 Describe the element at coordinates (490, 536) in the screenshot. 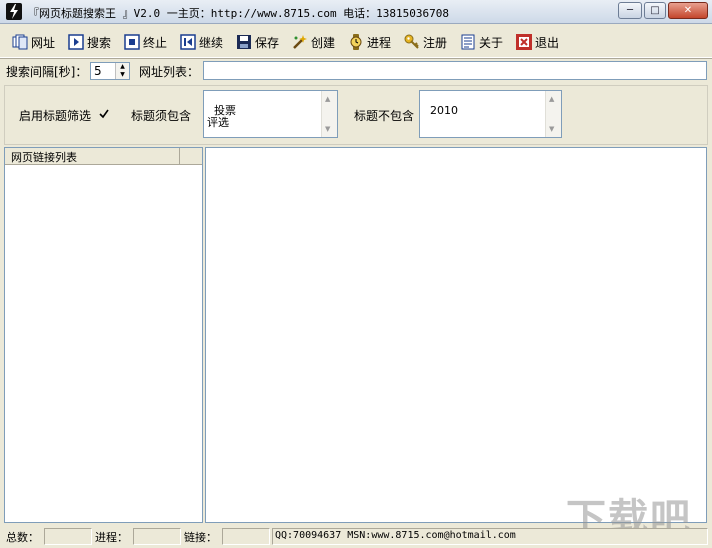

I see `contact-info: QQ:70094637 MSN:www.8715.com@hotmail.com` at that location.